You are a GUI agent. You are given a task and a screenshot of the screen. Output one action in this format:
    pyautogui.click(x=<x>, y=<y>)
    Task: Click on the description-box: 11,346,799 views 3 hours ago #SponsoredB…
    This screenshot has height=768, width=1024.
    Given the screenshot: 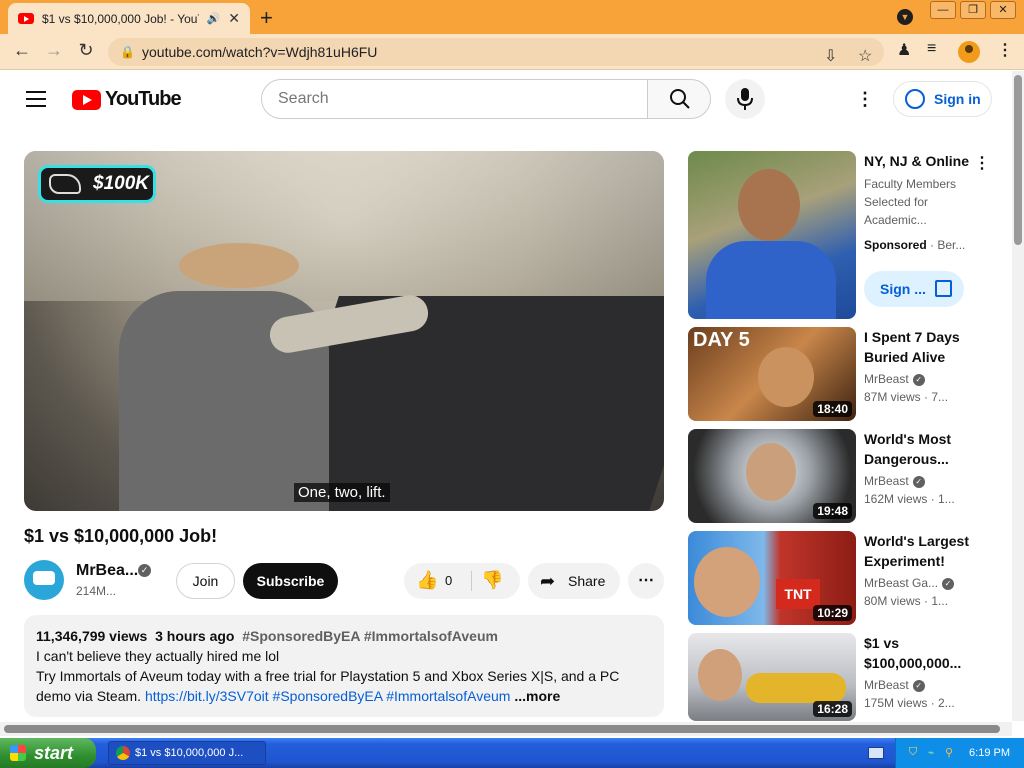 What is the action you would take?
    pyautogui.click(x=344, y=666)
    